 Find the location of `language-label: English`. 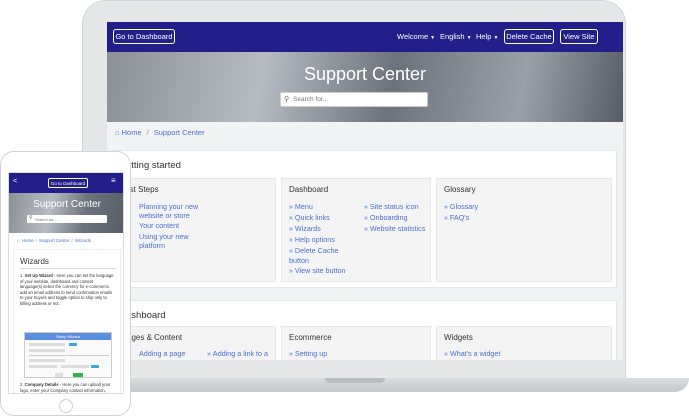

language-label: English is located at coordinates (452, 36).